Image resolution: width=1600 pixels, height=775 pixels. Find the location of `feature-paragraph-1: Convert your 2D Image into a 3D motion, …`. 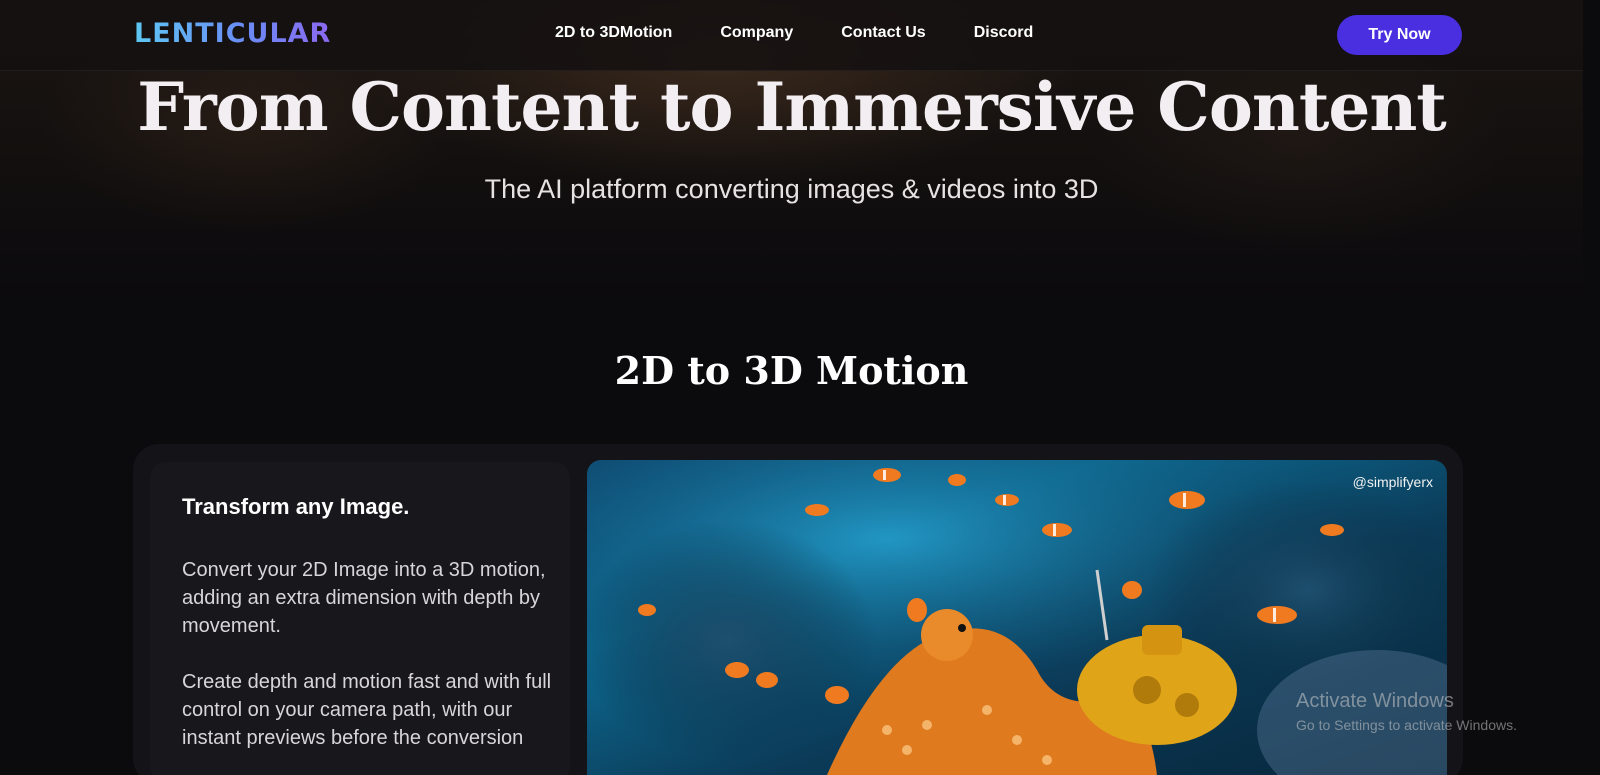

feature-paragraph-1: Convert your 2D Image into a 3D motion, … is located at coordinates (364, 598).